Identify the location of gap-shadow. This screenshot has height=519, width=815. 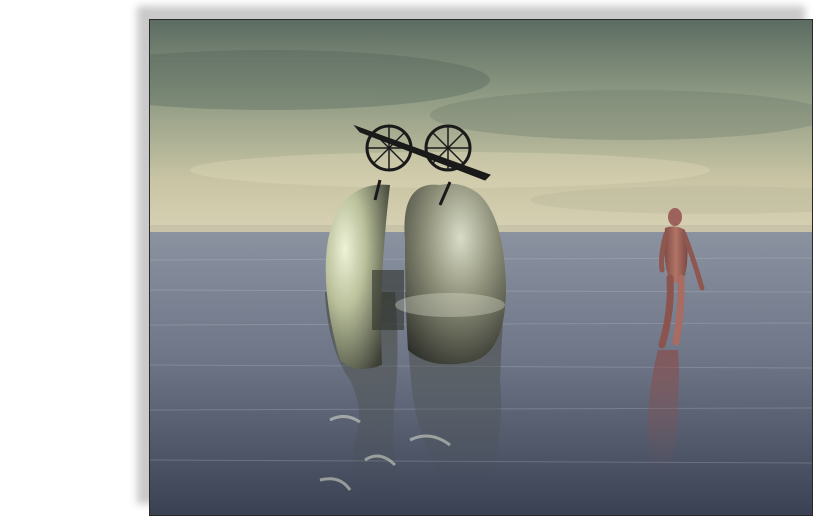
(388, 300).